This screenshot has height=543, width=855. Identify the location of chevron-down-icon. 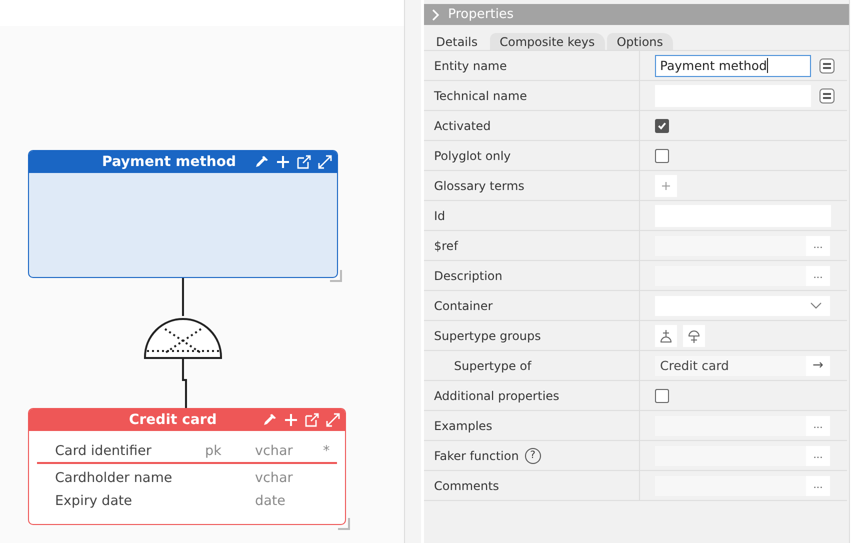
(816, 306).